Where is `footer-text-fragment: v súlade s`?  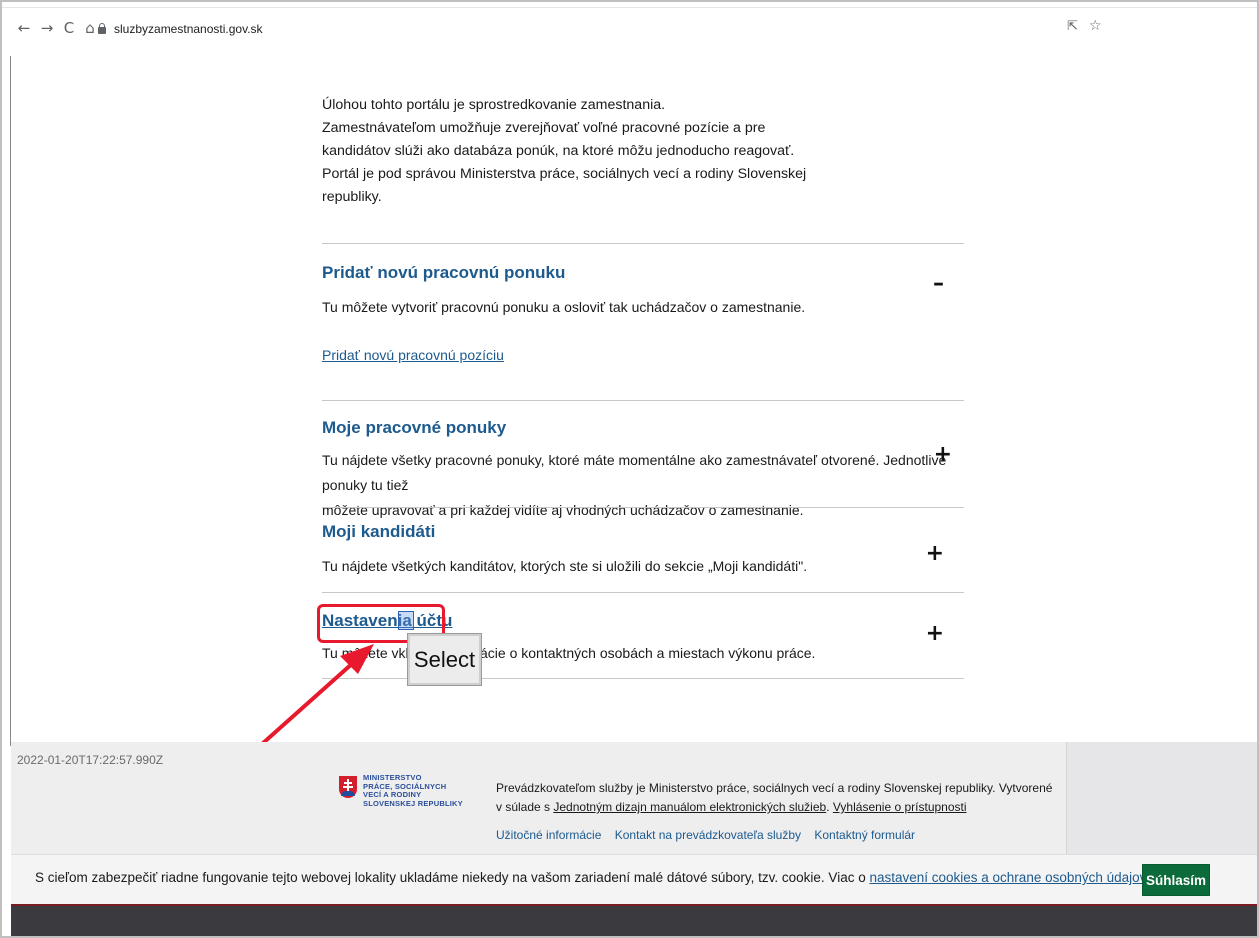
footer-text-fragment: v súlade s is located at coordinates (523, 807).